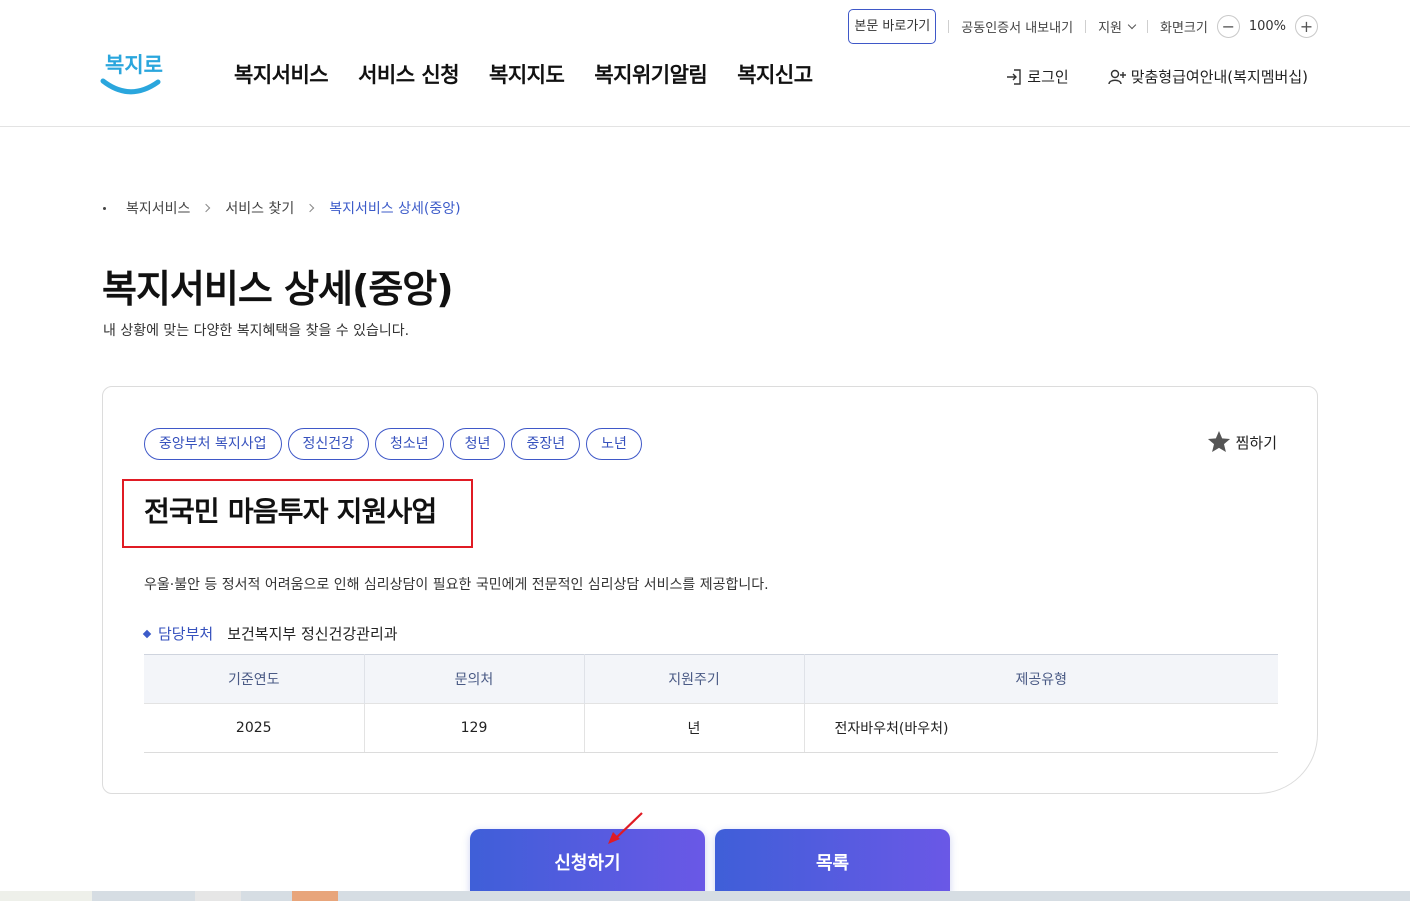  I want to click on bokjiro-logo: 복지로, so click(132, 72).